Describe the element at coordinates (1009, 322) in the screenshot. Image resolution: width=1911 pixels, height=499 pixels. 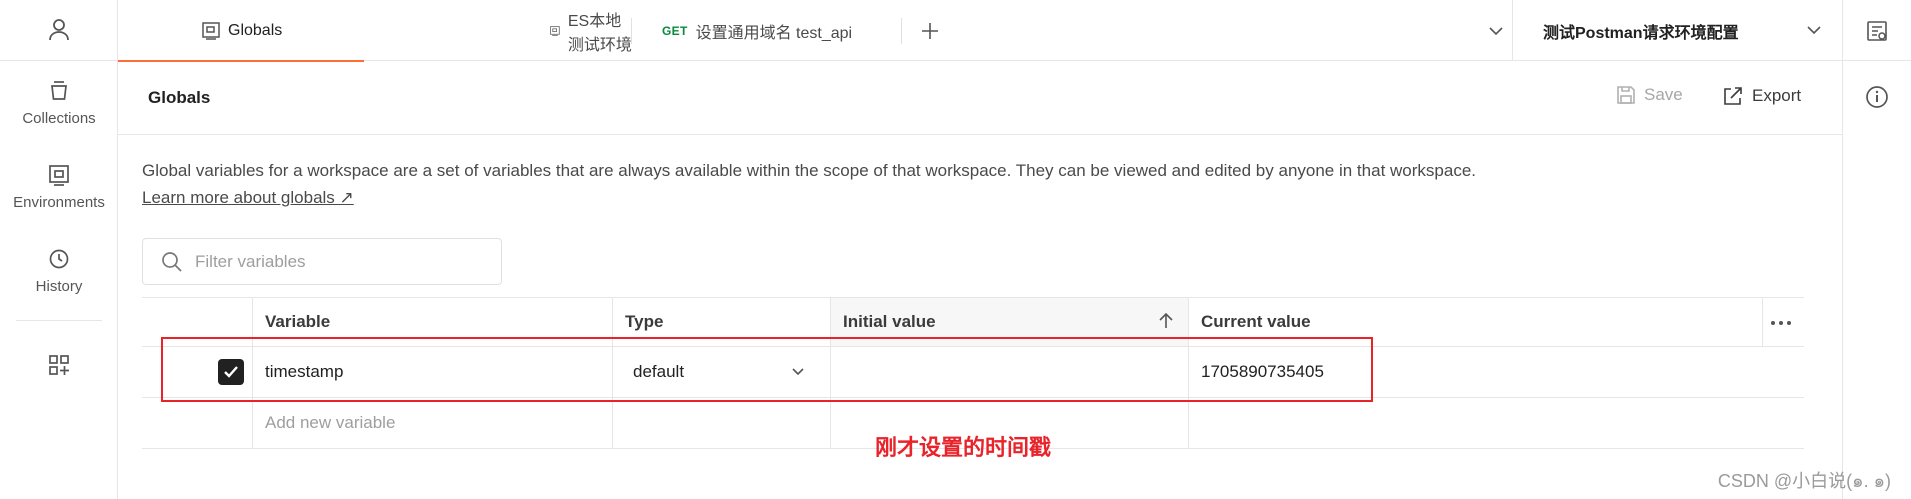
I see `column-header-initial-value: Initial value` at that location.